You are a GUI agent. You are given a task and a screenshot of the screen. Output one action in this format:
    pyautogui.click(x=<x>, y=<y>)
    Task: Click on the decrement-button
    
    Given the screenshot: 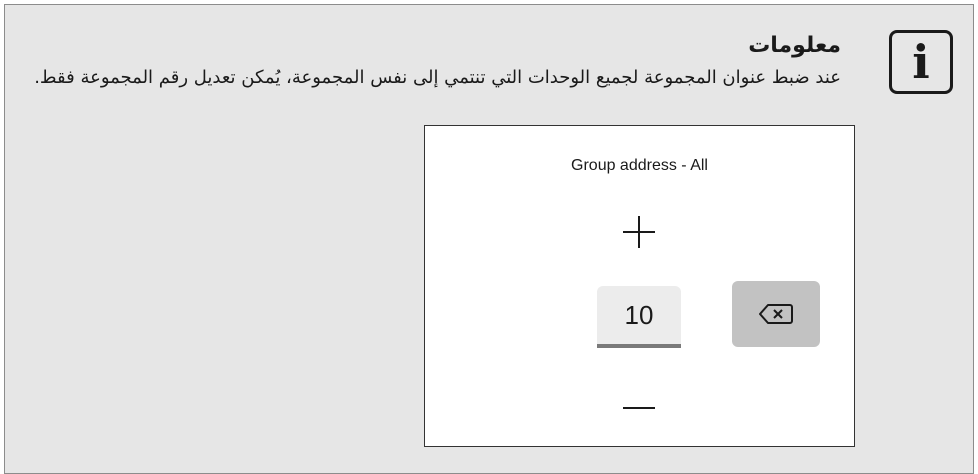 What is the action you would take?
    pyautogui.click(x=639, y=408)
    